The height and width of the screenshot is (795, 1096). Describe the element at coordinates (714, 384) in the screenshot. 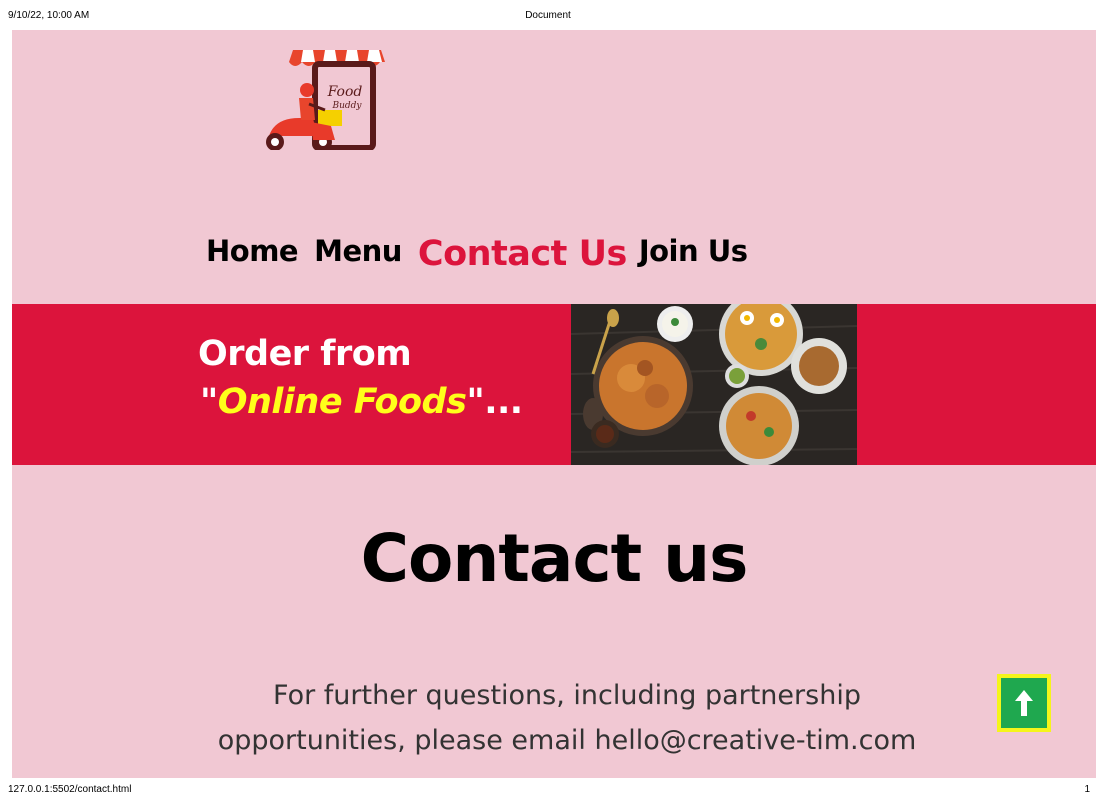

I see `food-dishes-image` at that location.